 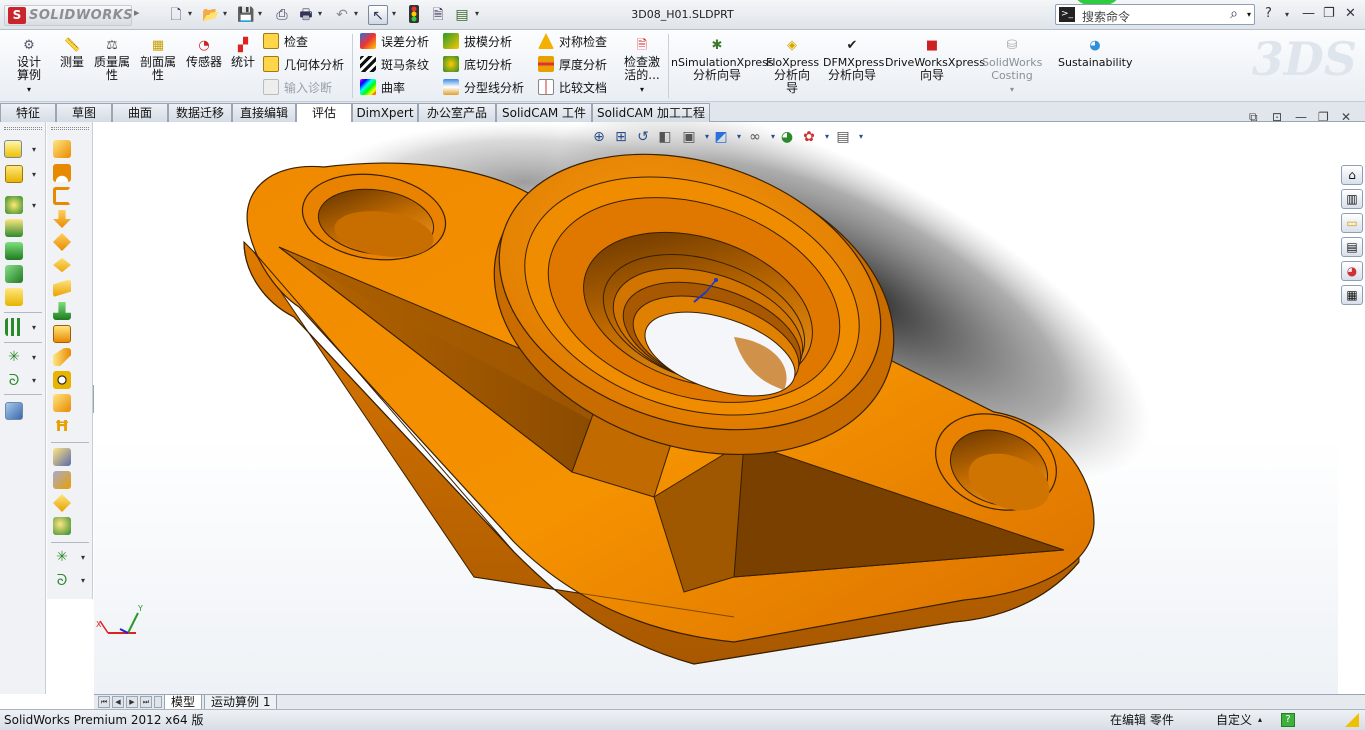 I want to click on split-view-icon: ⊡, so click(x=1277, y=117).